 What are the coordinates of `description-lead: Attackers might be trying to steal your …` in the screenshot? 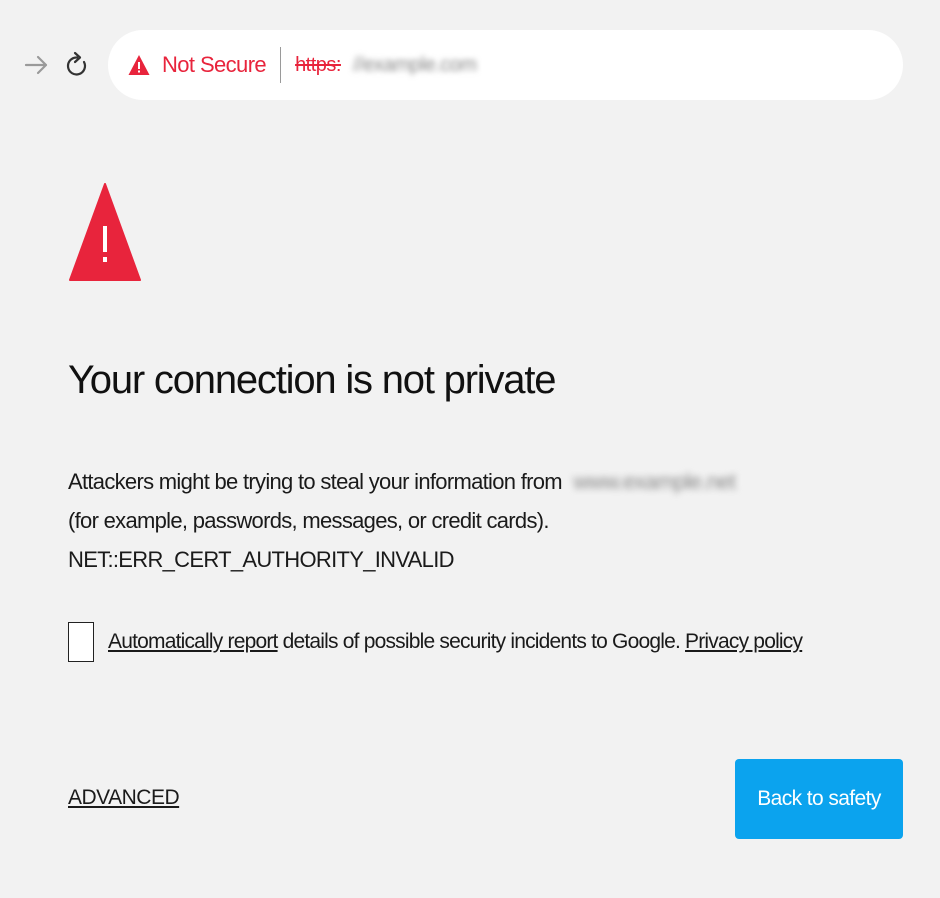 It's located at (315, 481).